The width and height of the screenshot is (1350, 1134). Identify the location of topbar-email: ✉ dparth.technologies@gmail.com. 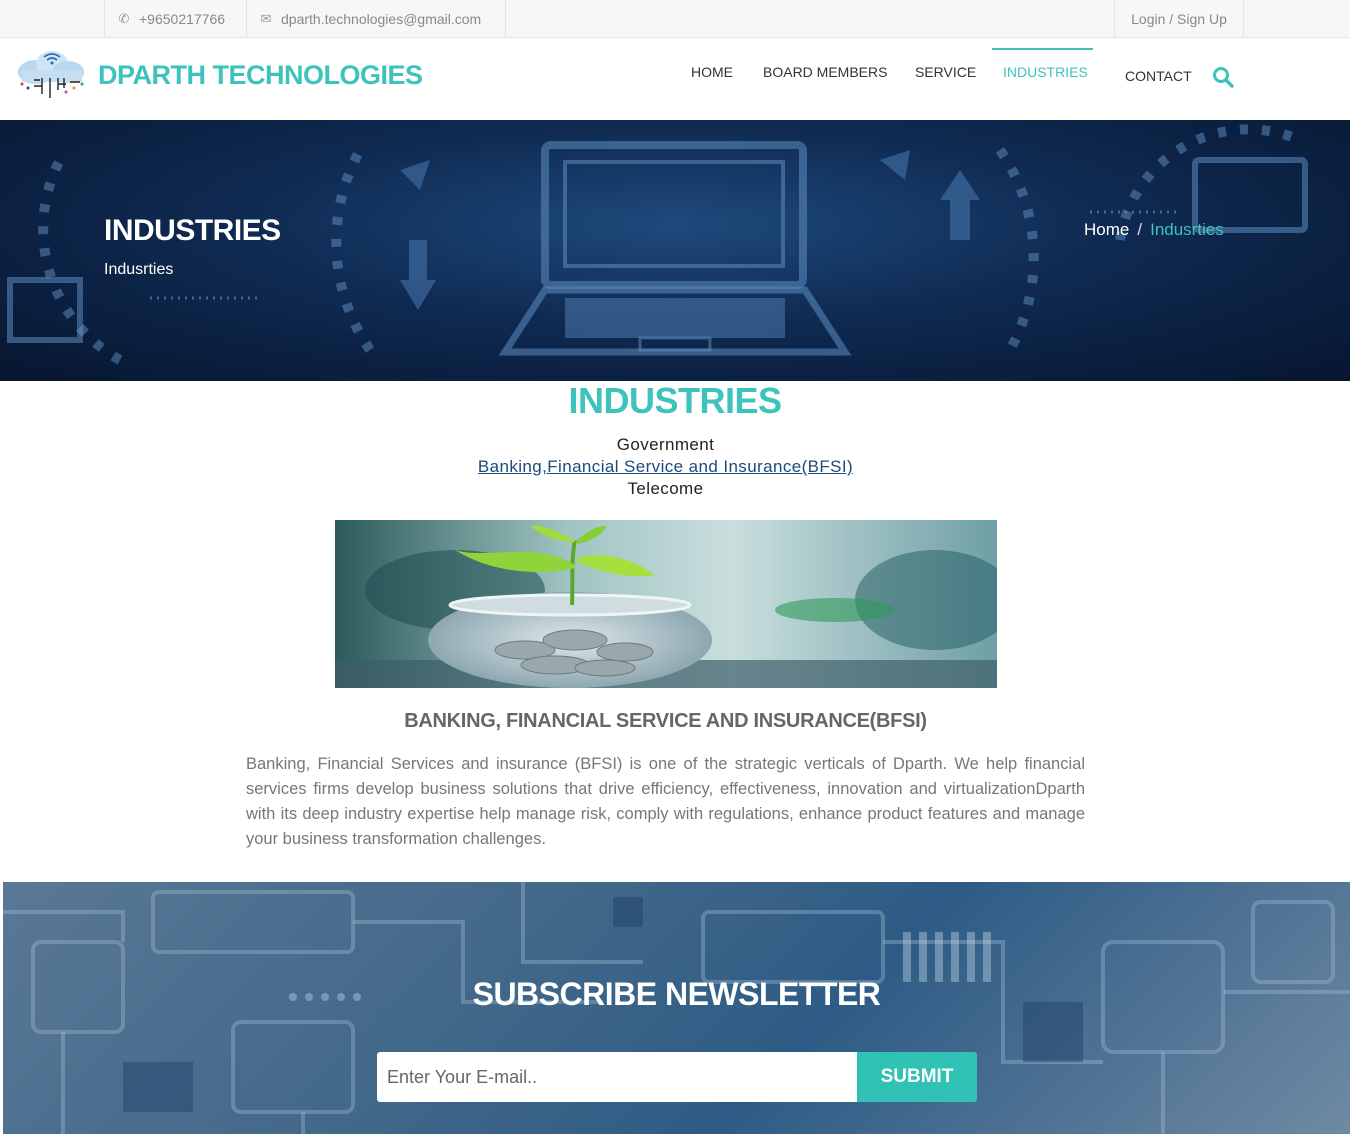
(376, 19).